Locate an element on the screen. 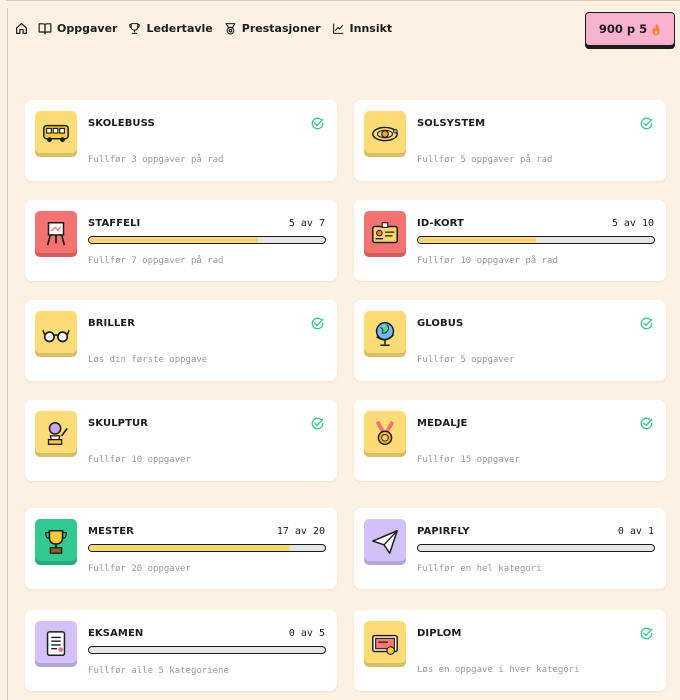 This screenshot has width=680, height=700. achievement-description: Fullfør alle 5 kategoriene is located at coordinates (158, 671).